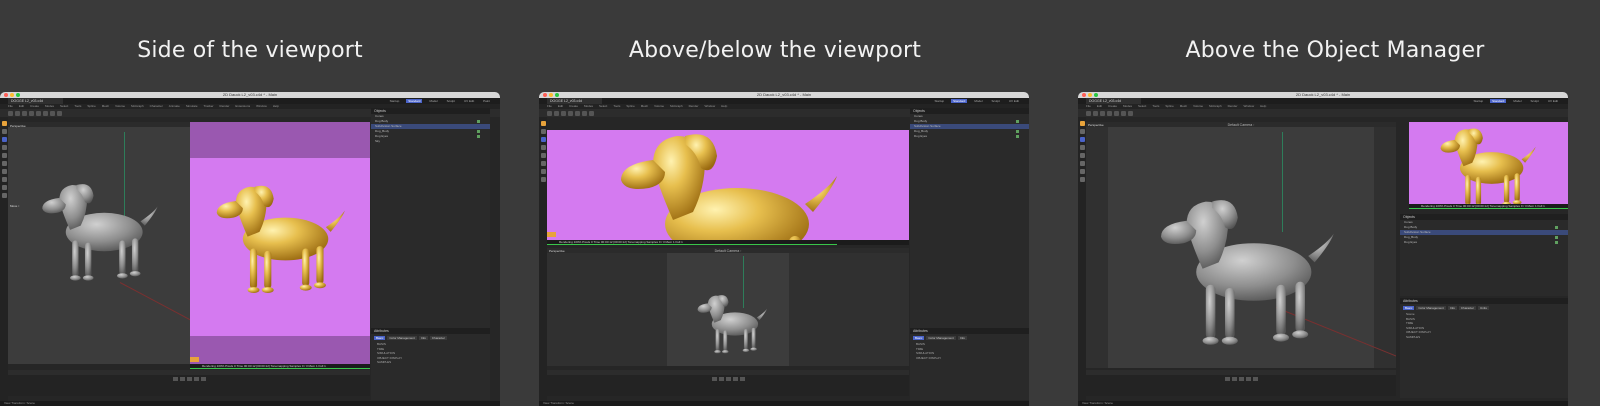 This screenshot has width=1600, height=406. Describe the element at coordinates (941, 338) in the screenshot. I see `attribute-tab: Color Management` at that location.